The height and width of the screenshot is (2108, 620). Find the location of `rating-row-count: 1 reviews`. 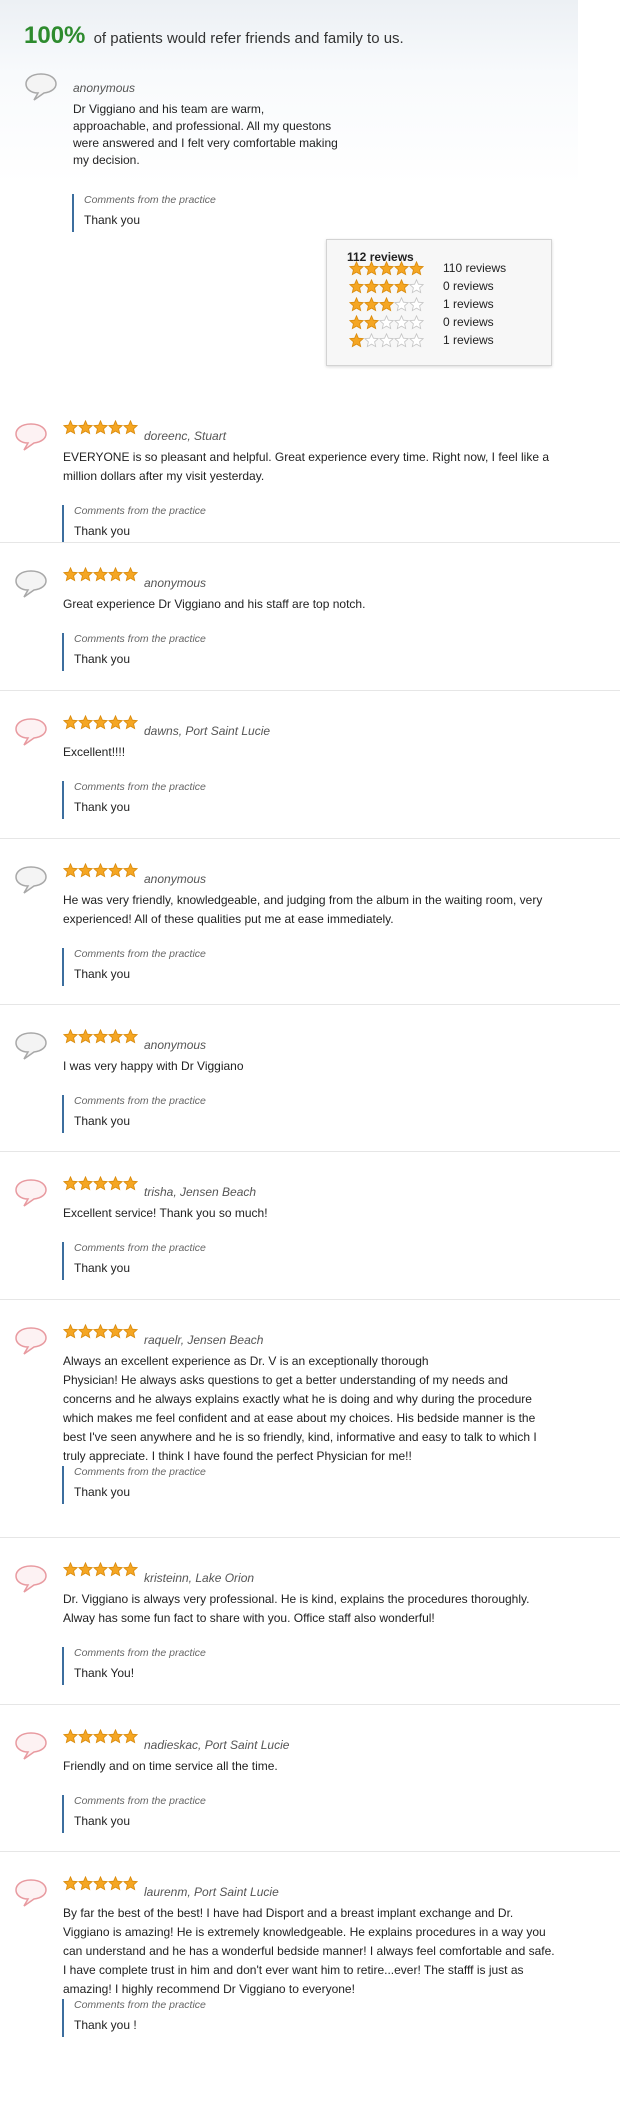

rating-row-count: 1 reviews is located at coordinates (468, 340).